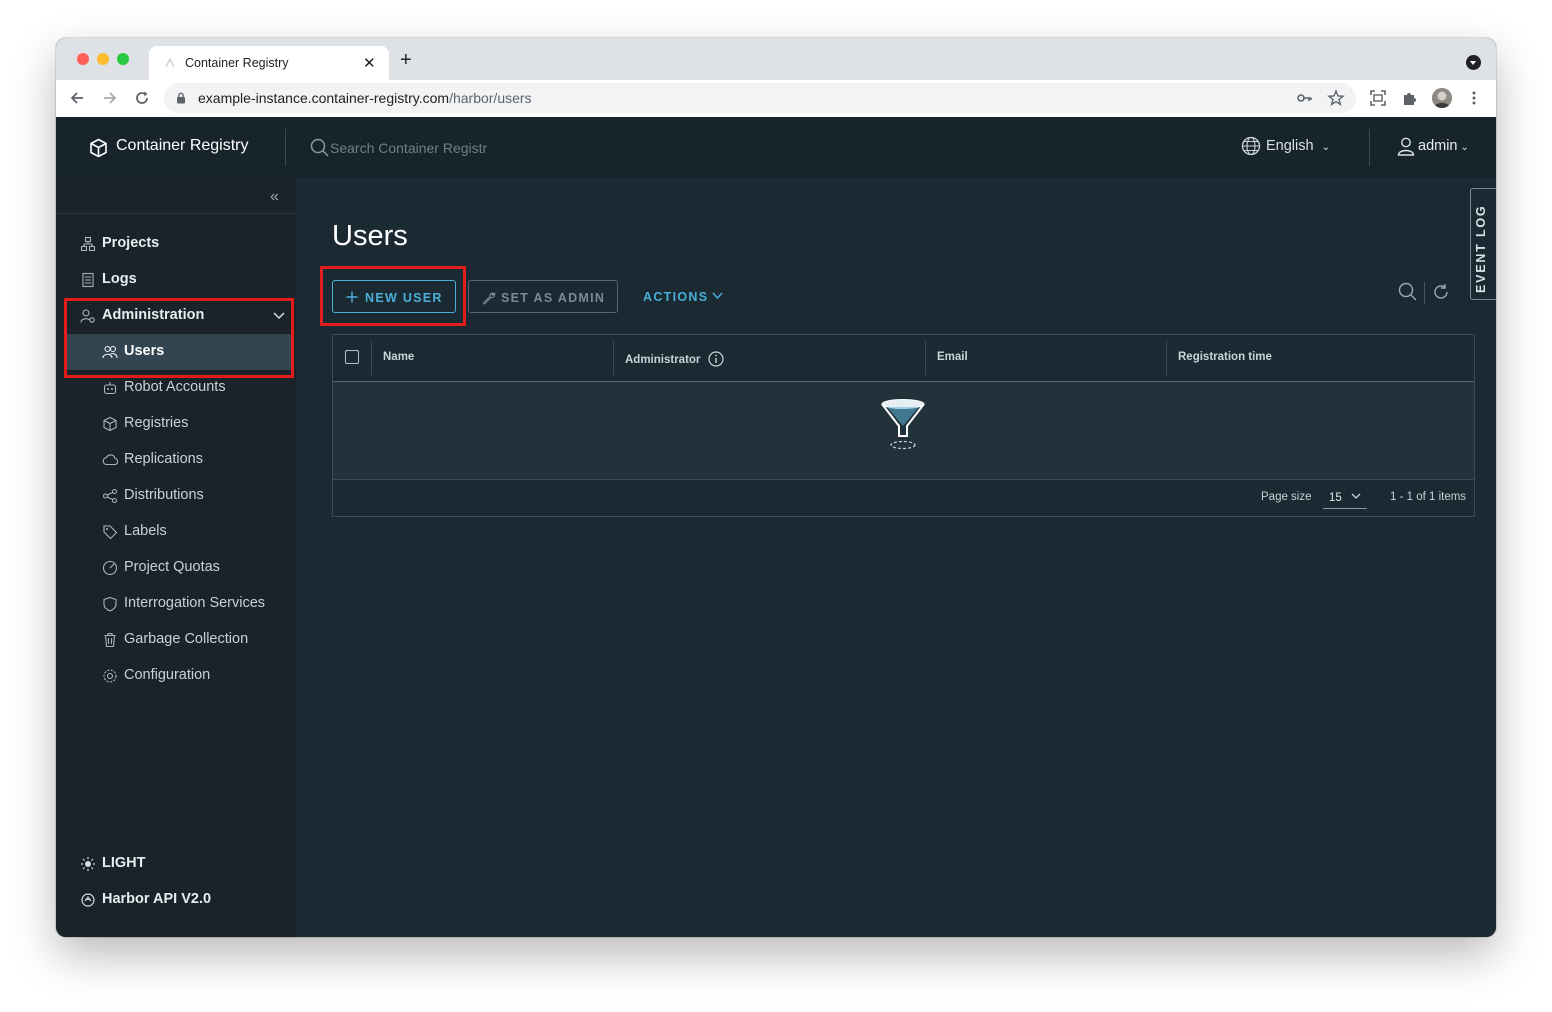 This screenshot has width=1552, height=1012. What do you see at coordinates (110, 460) in the screenshot?
I see `replications-icon` at bounding box center [110, 460].